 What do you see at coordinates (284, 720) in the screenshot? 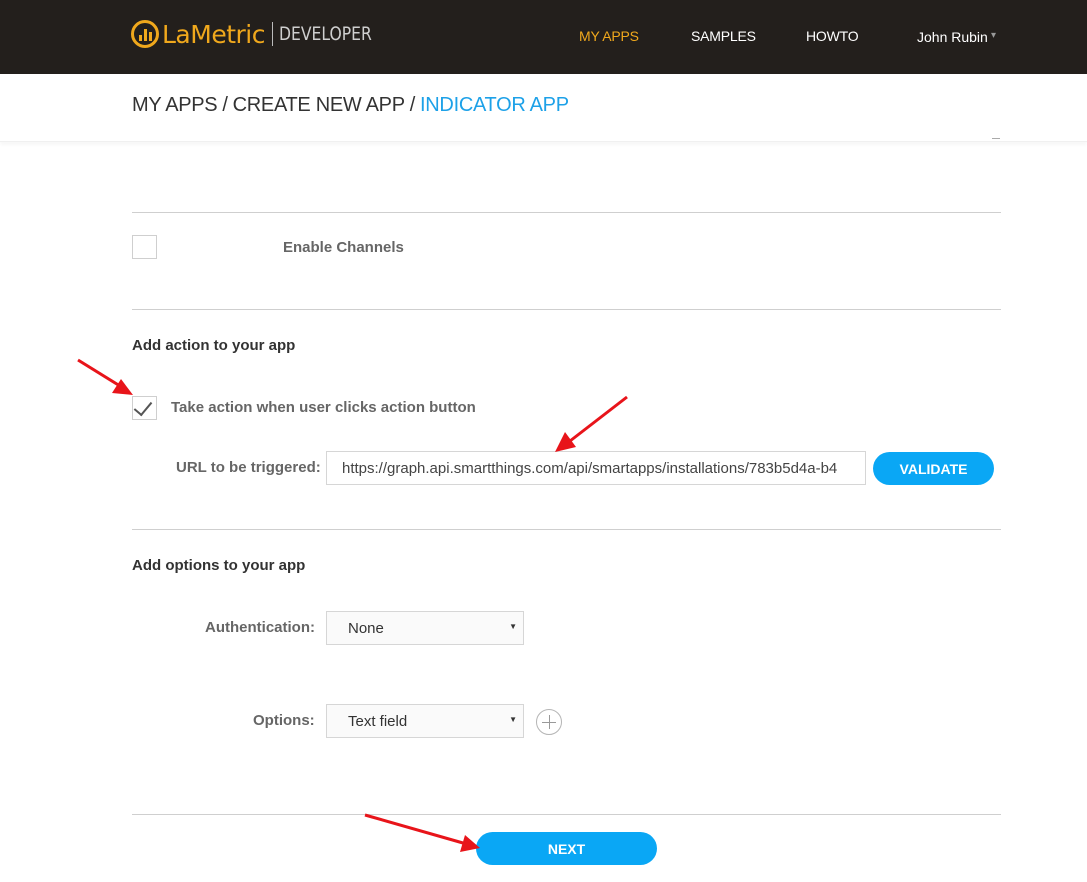
I see `options-label: Options:` at bounding box center [284, 720].